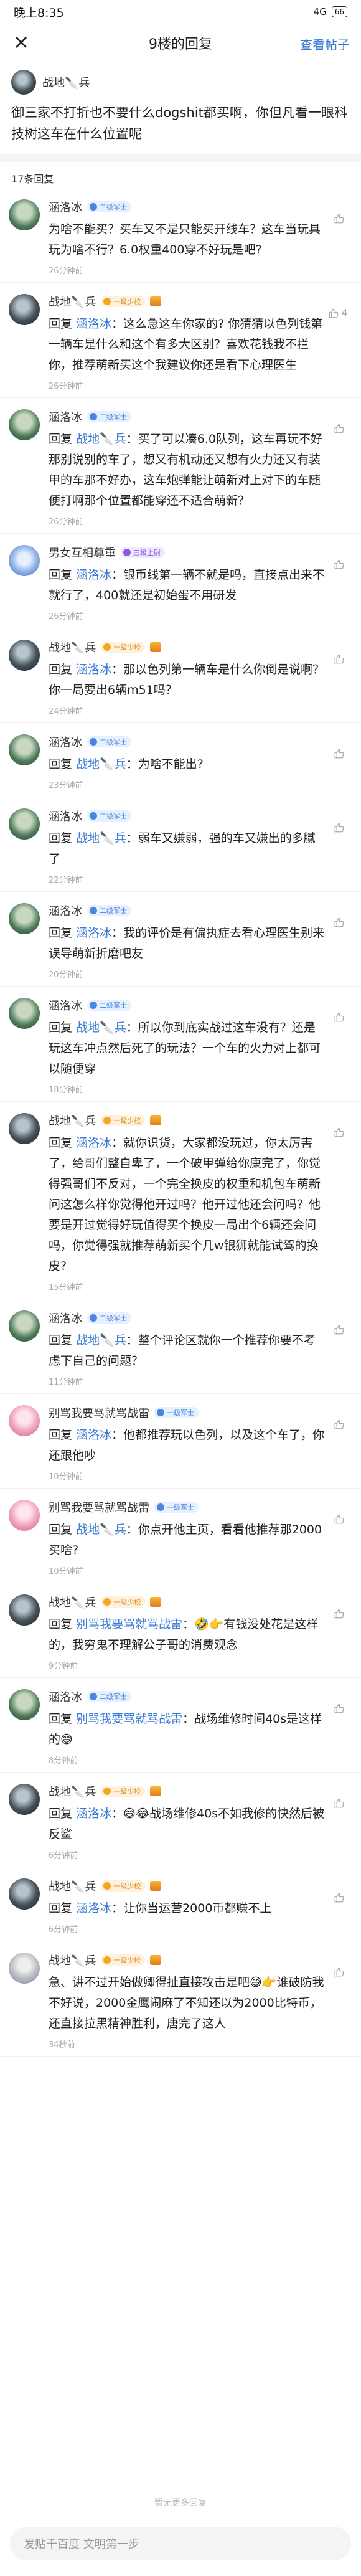 This screenshot has width=361, height=2576. What do you see at coordinates (21, 42) in the screenshot?
I see `close-icon: ×` at bounding box center [21, 42].